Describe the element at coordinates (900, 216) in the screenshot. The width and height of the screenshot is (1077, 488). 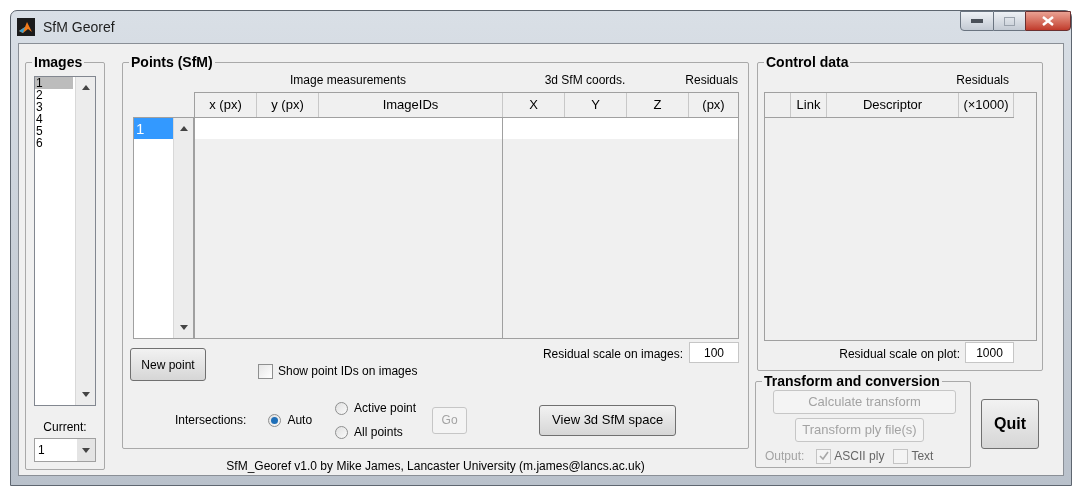
I see `control-table: Link Descriptor (×1000)` at that location.